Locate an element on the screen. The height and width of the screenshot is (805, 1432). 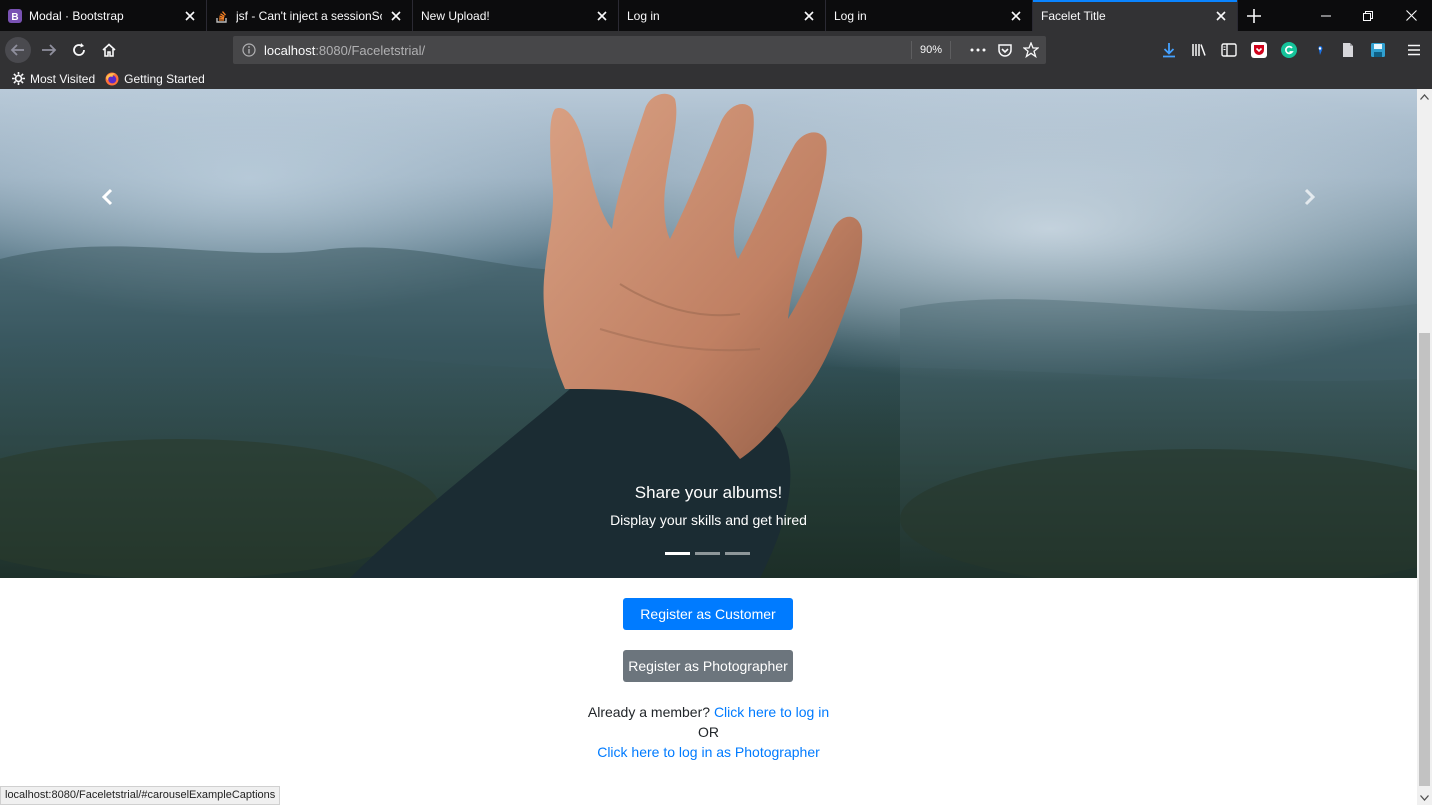
new-tab-button is located at coordinates (1254, 15).